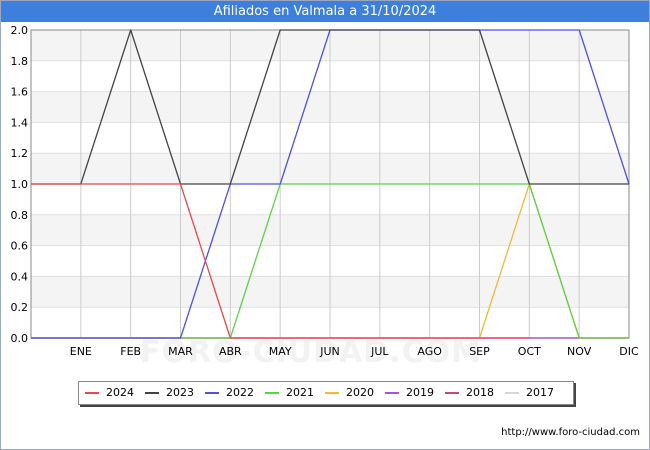 The width and height of the screenshot is (650, 450). What do you see at coordinates (20, 276) in the screenshot?
I see `y-tick-label: 0.4` at bounding box center [20, 276].